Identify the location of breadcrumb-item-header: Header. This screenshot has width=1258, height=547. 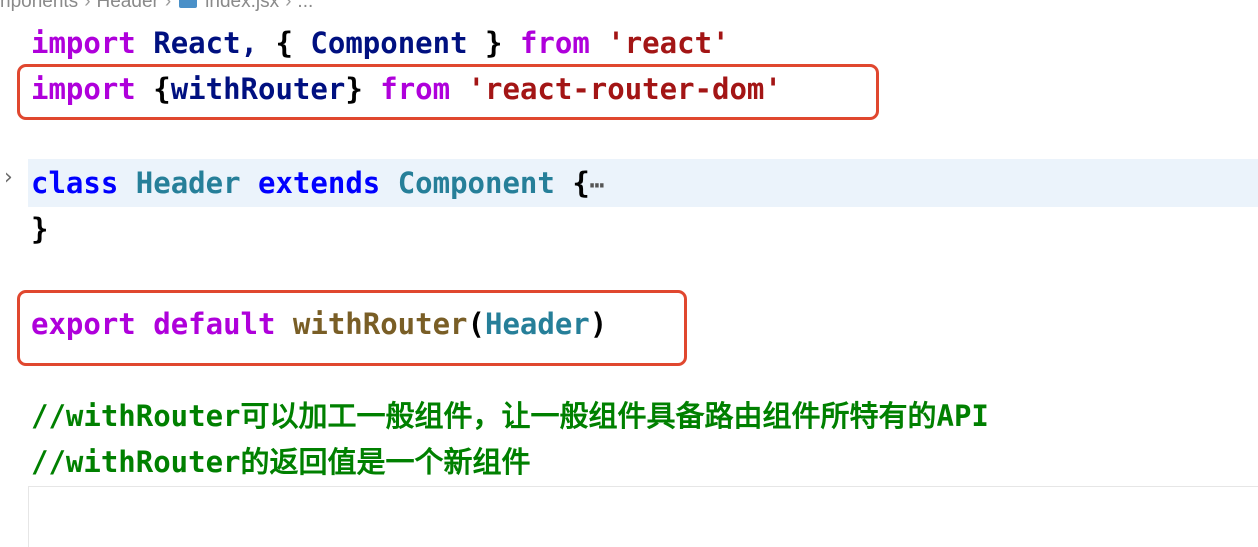
(128, 6).